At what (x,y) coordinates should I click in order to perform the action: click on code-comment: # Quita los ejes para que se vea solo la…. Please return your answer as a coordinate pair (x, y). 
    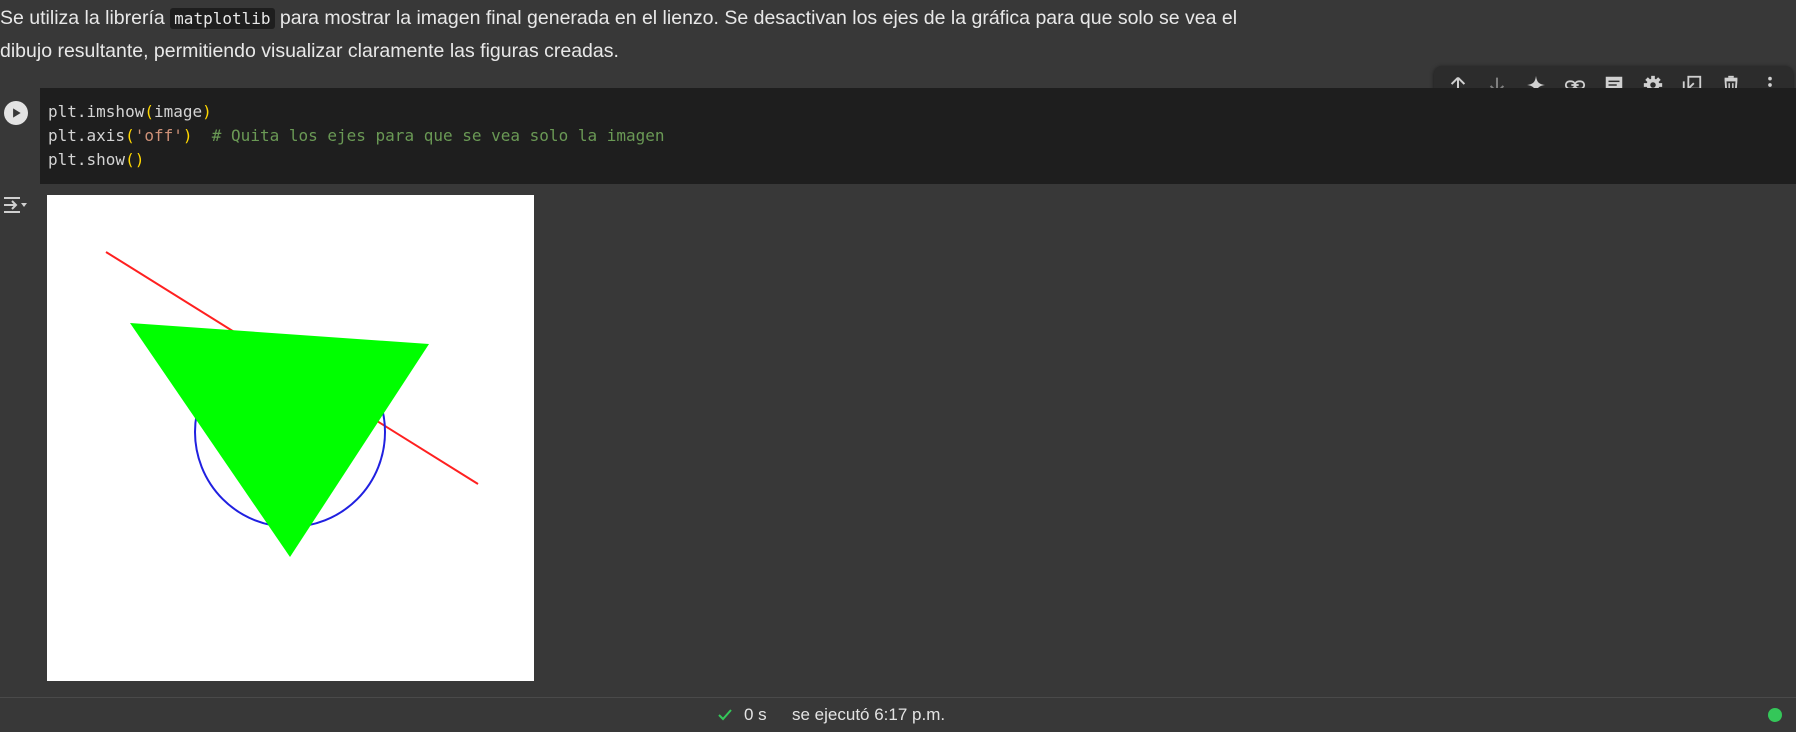
    Looking at the image, I should click on (428, 135).